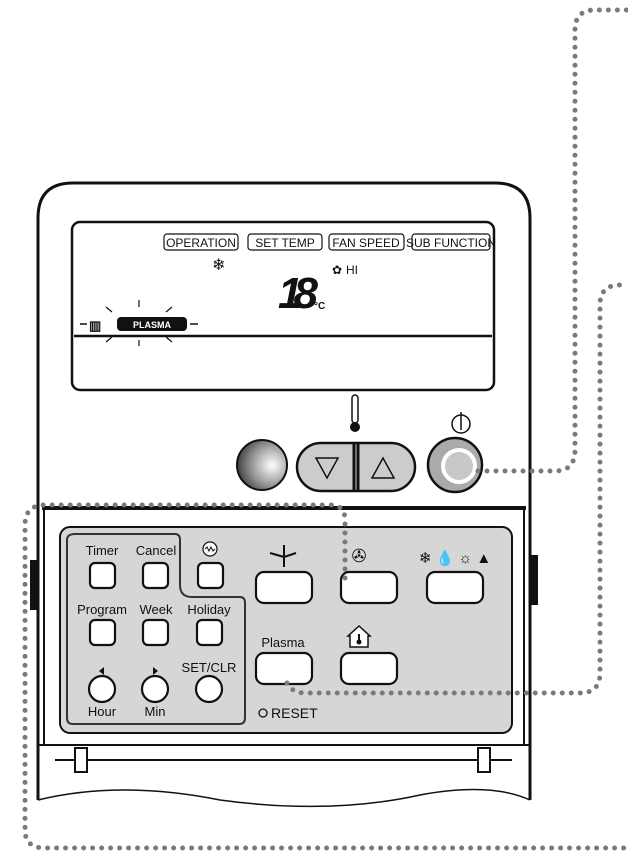 The height and width of the screenshot is (855, 628). I want to click on cancel-button, so click(155, 575).